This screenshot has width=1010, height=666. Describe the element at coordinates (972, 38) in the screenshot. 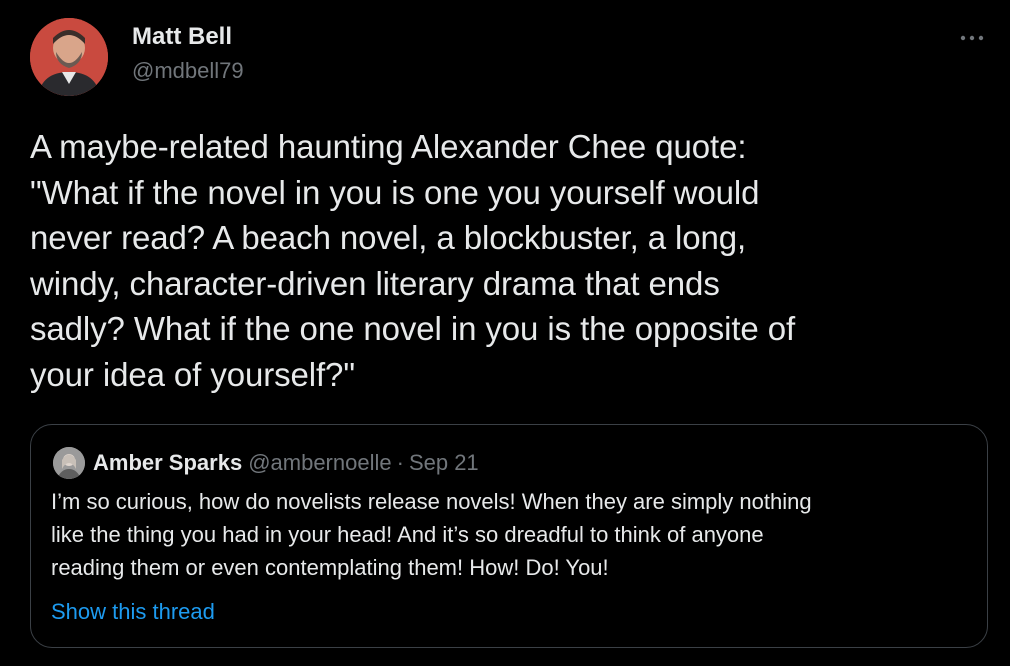

I see `ellipsis-icon` at that location.